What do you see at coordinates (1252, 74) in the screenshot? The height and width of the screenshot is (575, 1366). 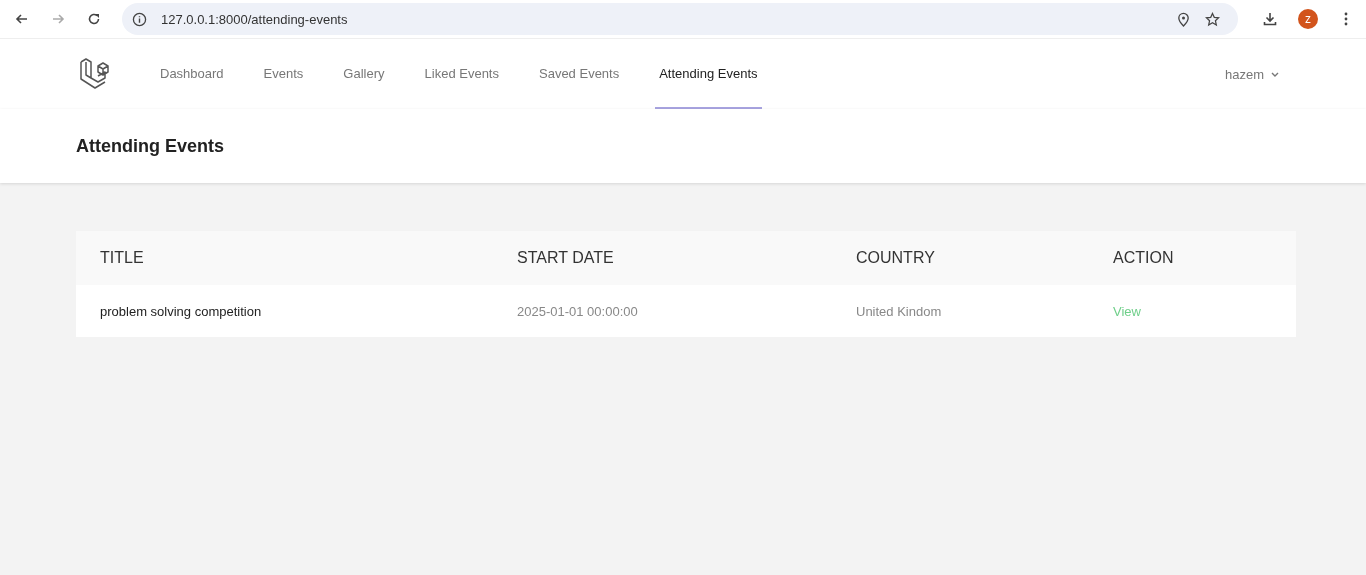 I see `user-menu: hazem` at bounding box center [1252, 74].